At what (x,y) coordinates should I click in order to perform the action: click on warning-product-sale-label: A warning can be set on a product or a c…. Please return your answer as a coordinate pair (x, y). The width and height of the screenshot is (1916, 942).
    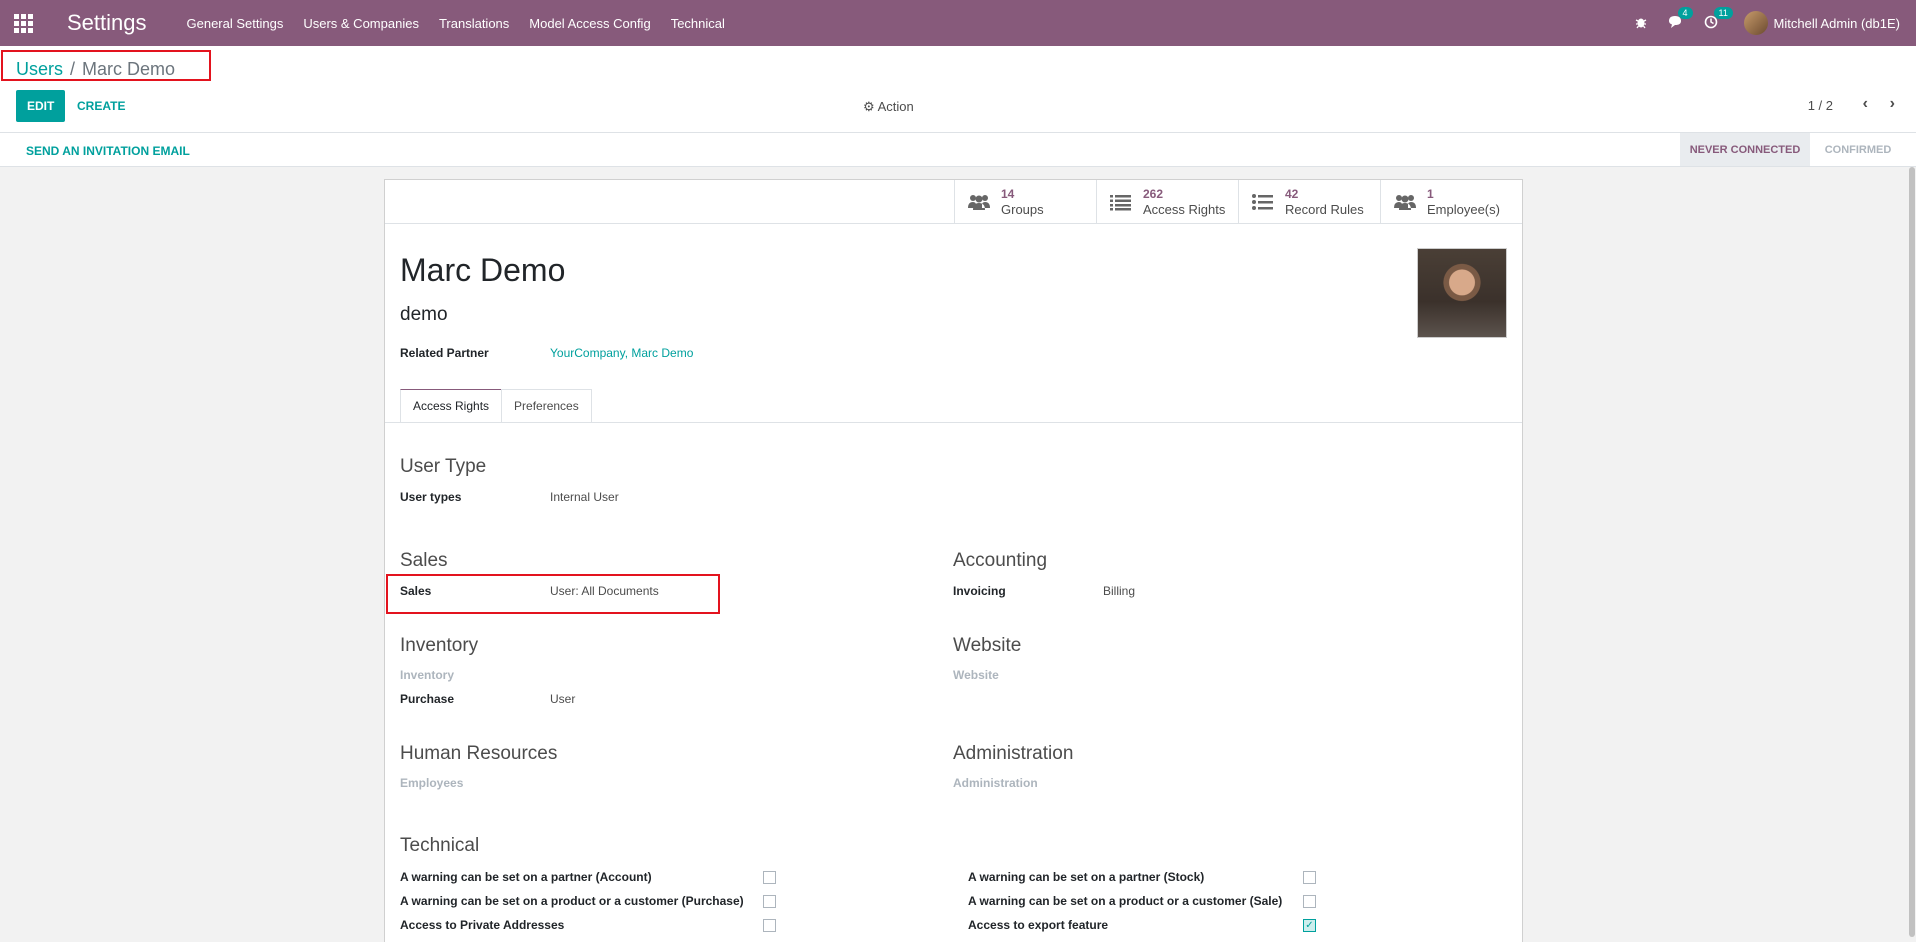
    Looking at the image, I should click on (1125, 901).